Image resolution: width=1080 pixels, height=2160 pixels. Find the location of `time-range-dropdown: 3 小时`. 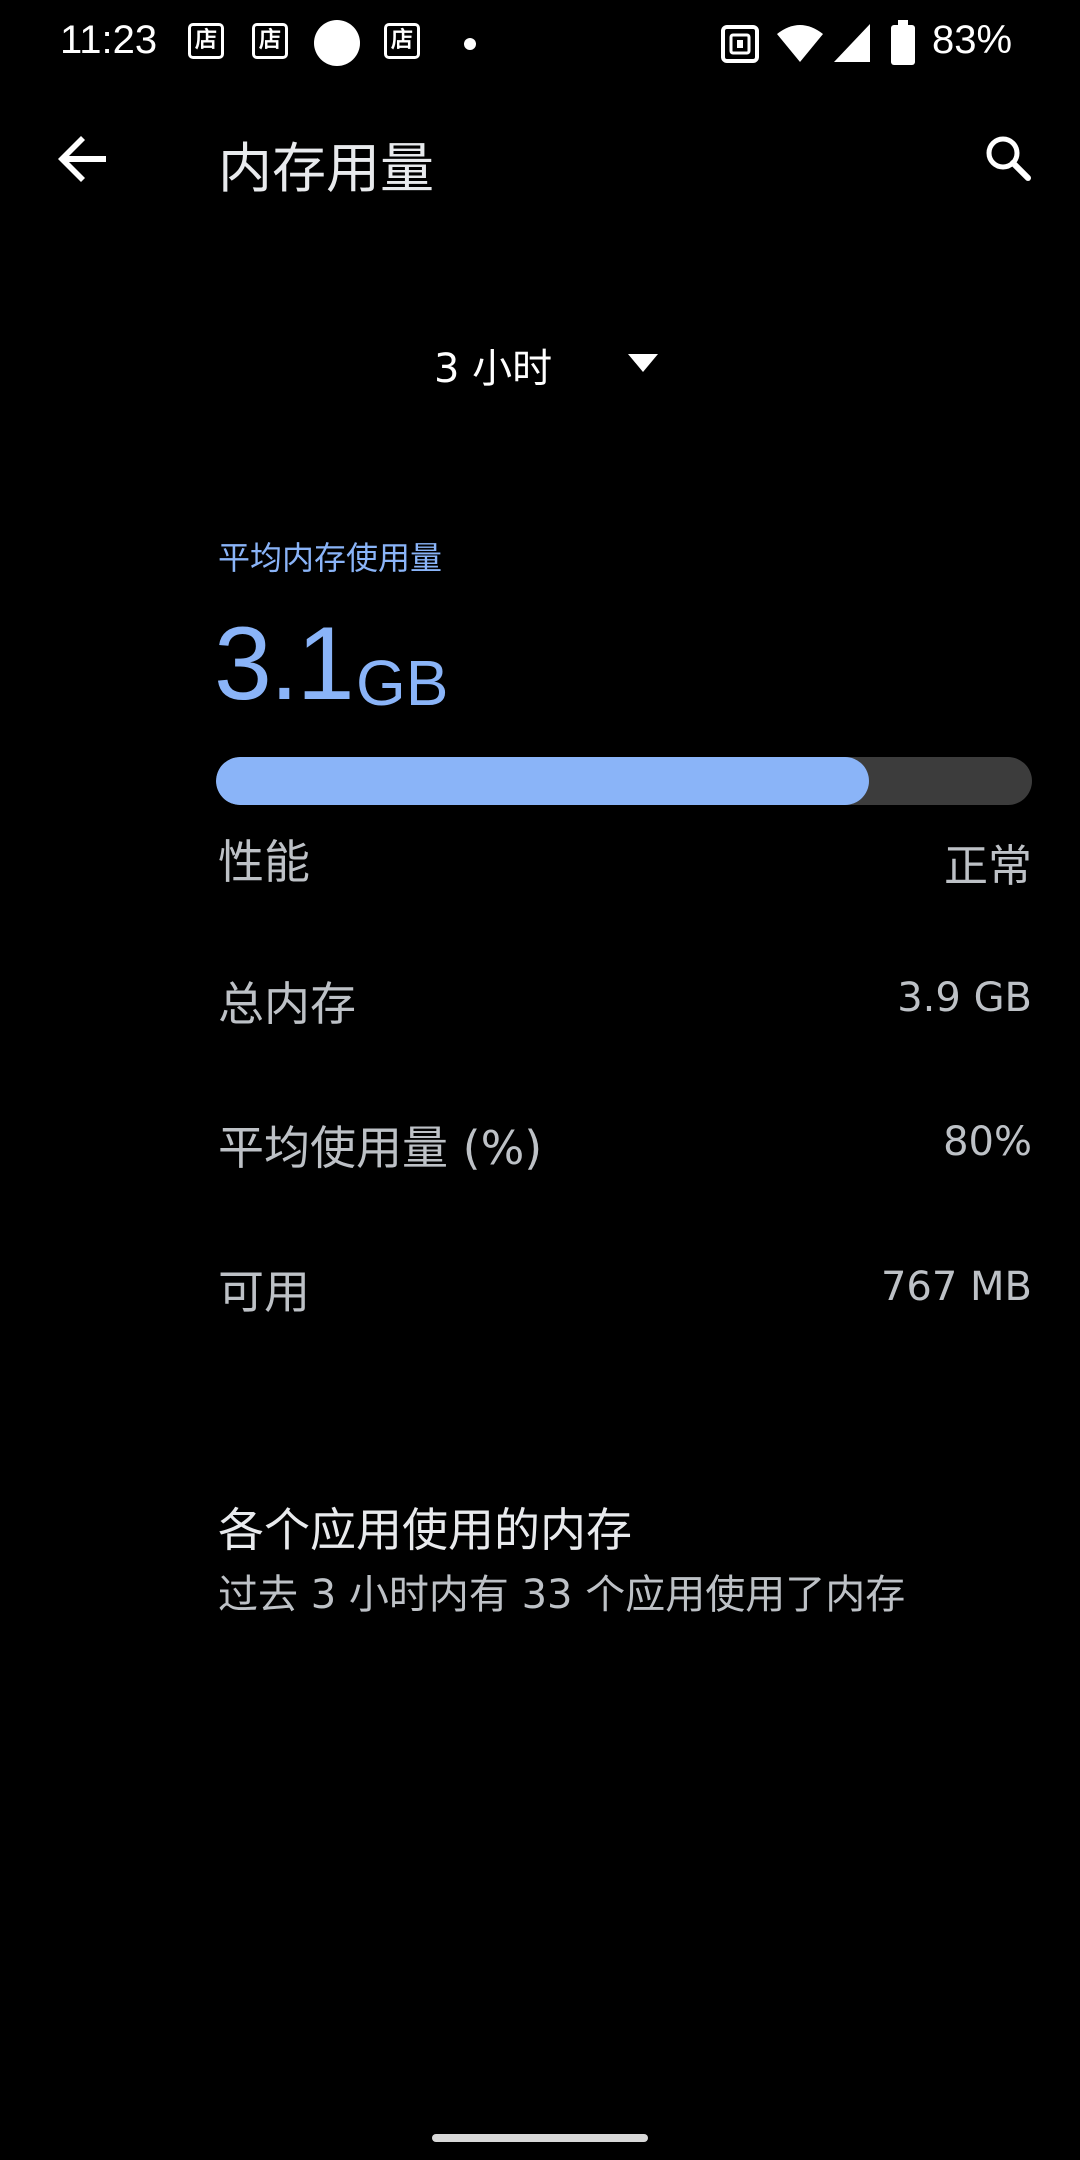

time-range-dropdown: 3 小时 is located at coordinates (555, 363).